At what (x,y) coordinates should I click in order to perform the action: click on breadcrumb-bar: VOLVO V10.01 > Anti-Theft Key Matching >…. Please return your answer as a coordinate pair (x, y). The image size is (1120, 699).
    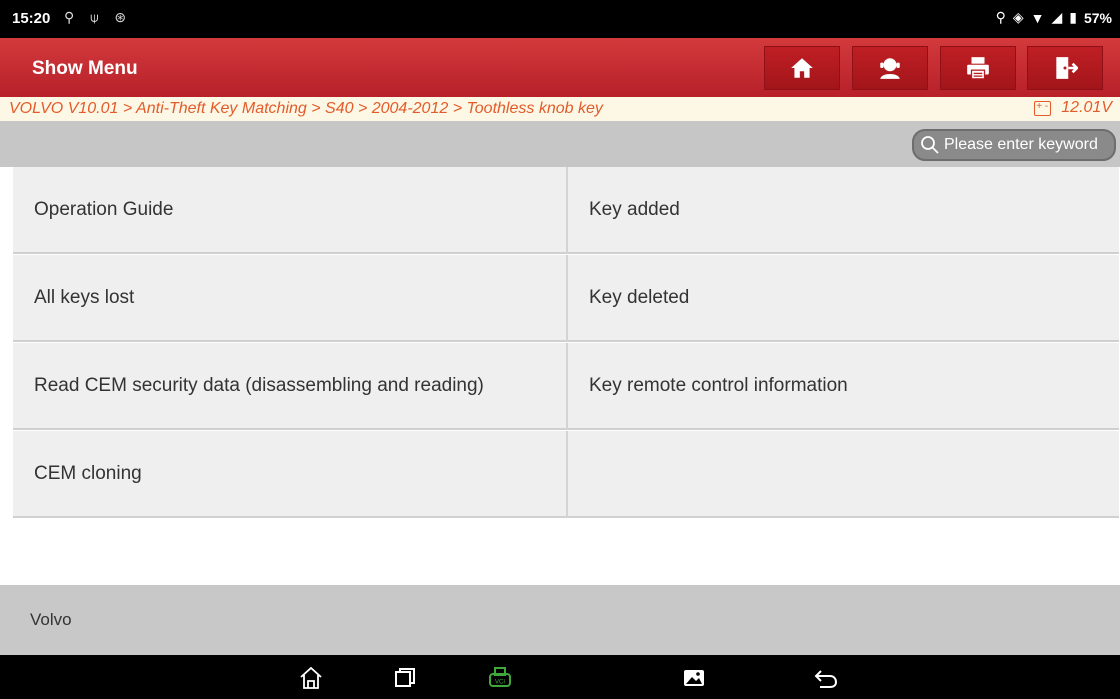
    Looking at the image, I should click on (560, 109).